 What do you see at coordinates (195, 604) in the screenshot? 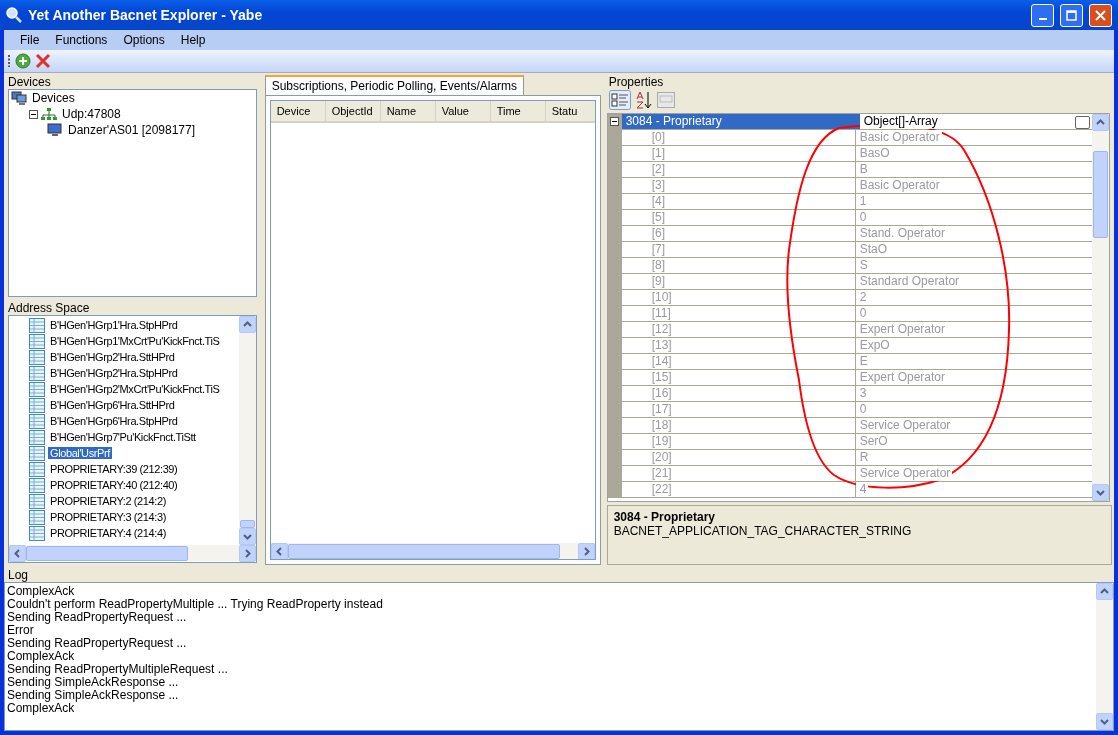
I see `log-line: Couldn't perform ReadPropertyMultiple ... Trying ReadProperty instead` at bounding box center [195, 604].